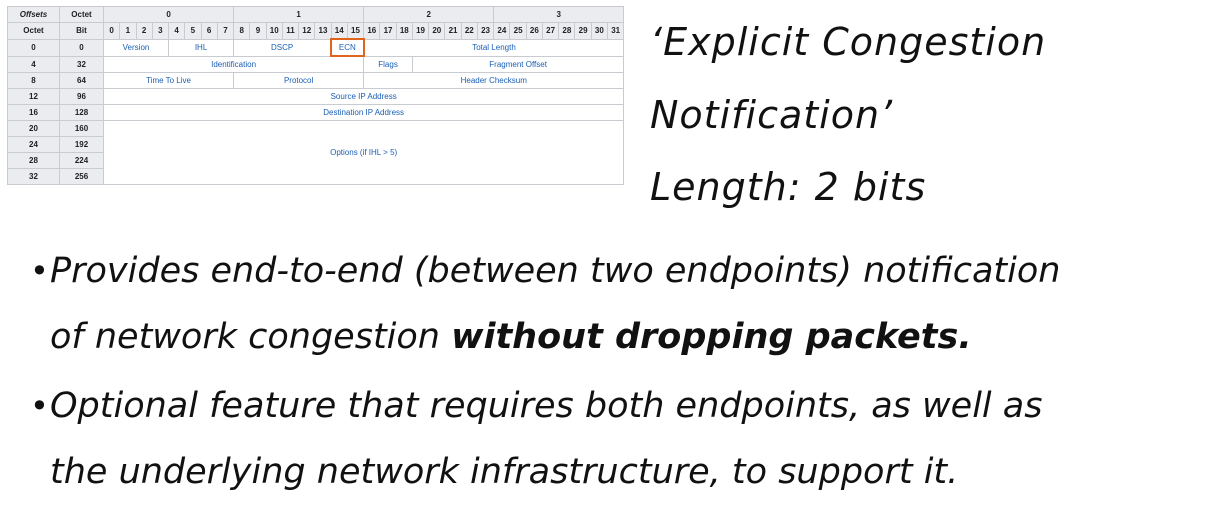  What do you see at coordinates (233, 64) in the screenshot?
I see `field-identification: Identification` at bounding box center [233, 64].